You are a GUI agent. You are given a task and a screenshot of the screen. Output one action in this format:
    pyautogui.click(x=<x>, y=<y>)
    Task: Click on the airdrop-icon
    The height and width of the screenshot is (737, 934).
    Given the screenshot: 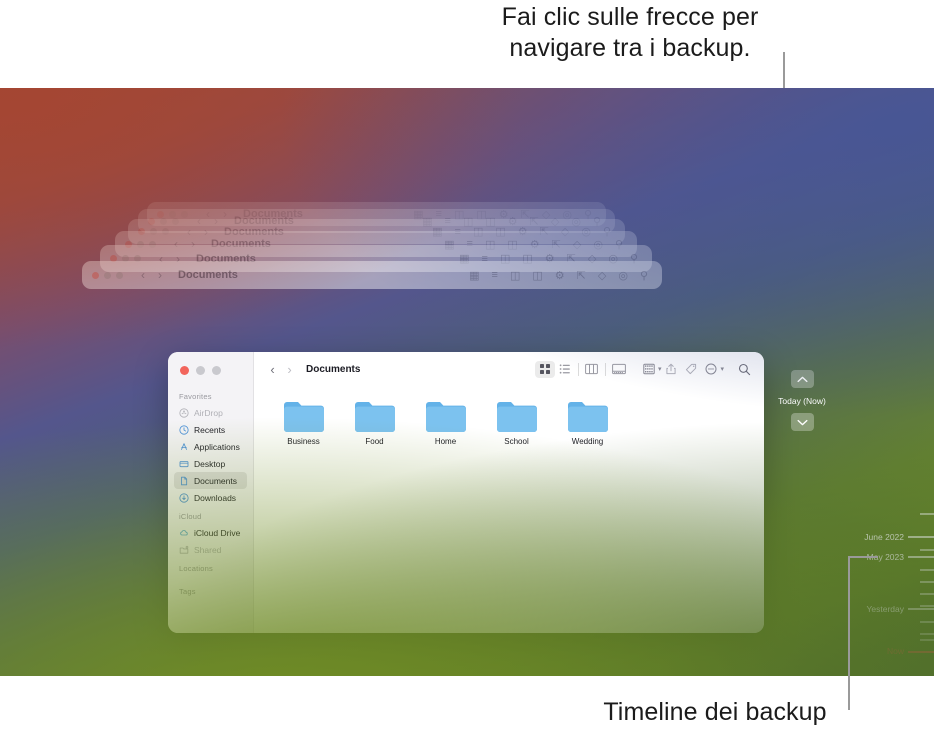 What is the action you would take?
    pyautogui.click(x=184, y=412)
    